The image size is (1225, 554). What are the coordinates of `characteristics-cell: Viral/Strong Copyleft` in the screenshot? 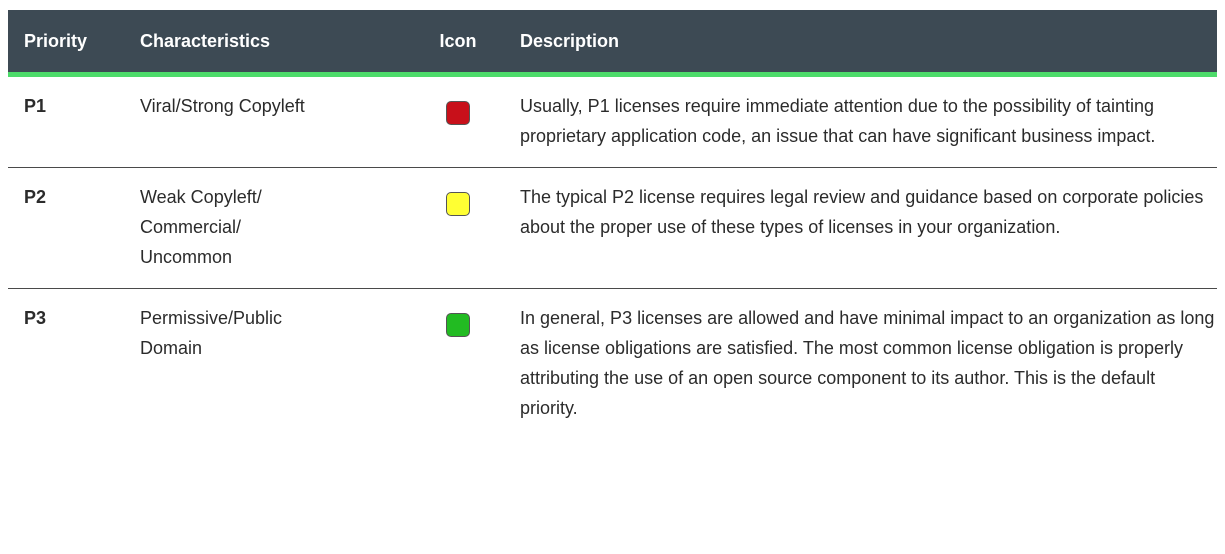 It's located at (268, 121).